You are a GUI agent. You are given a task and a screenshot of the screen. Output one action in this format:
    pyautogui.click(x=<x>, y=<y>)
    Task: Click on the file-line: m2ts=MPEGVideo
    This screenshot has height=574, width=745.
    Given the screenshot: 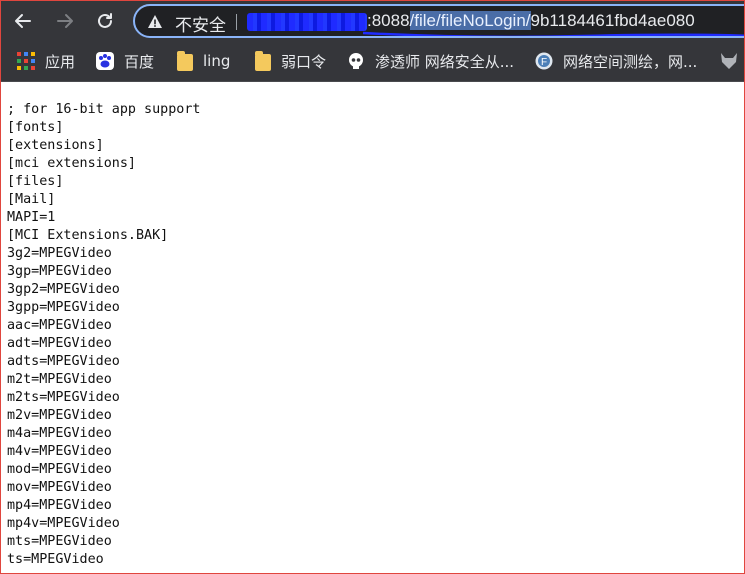 What is the action you would take?
    pyautogui.click(x=63, y=397)
    